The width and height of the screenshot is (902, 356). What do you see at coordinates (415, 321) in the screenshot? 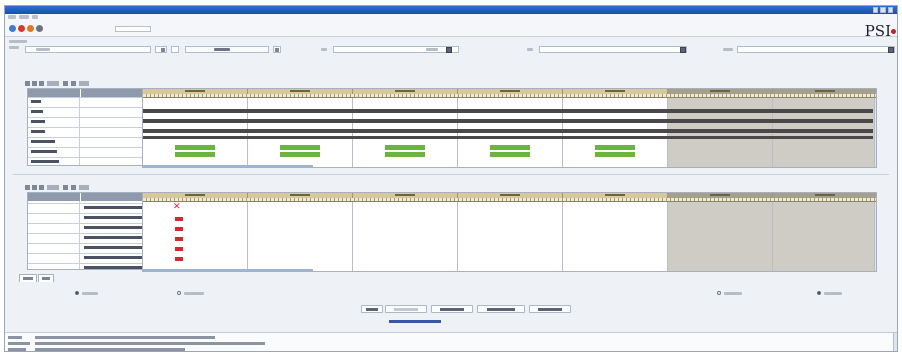
I see `footer-link` at bounding box center [415, 321].